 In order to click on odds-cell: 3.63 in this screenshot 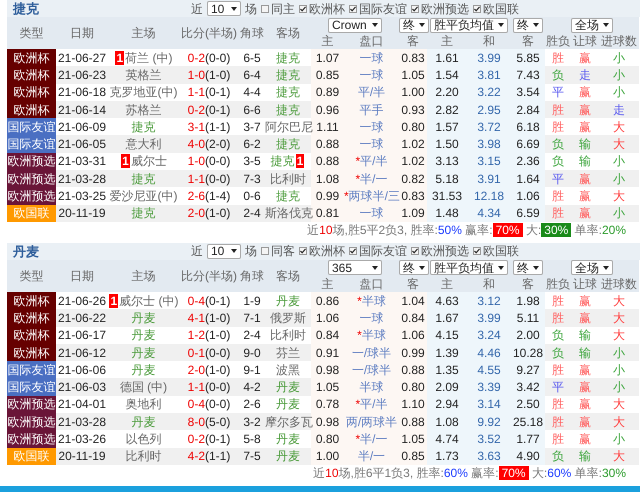, I will do `click(489, 456)`.